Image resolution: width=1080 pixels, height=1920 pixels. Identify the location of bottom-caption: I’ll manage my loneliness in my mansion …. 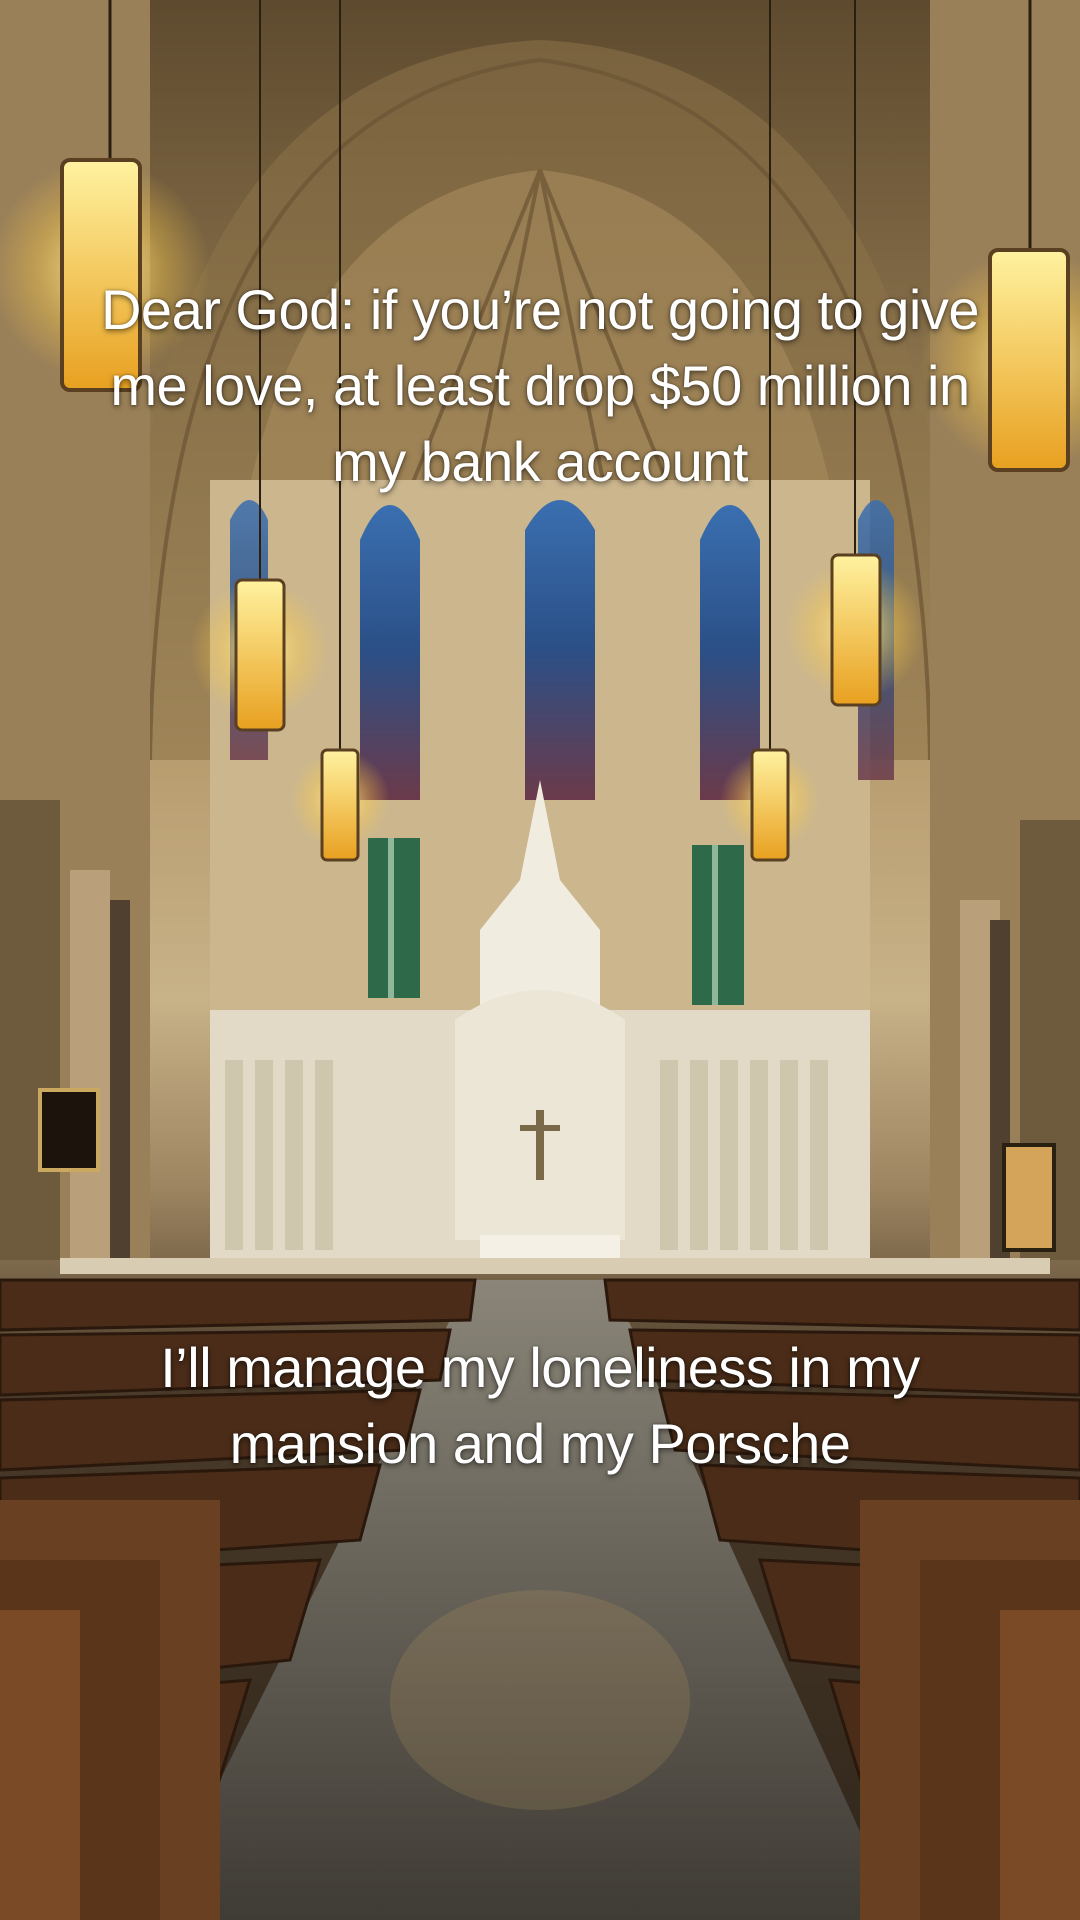
(540, 1405).